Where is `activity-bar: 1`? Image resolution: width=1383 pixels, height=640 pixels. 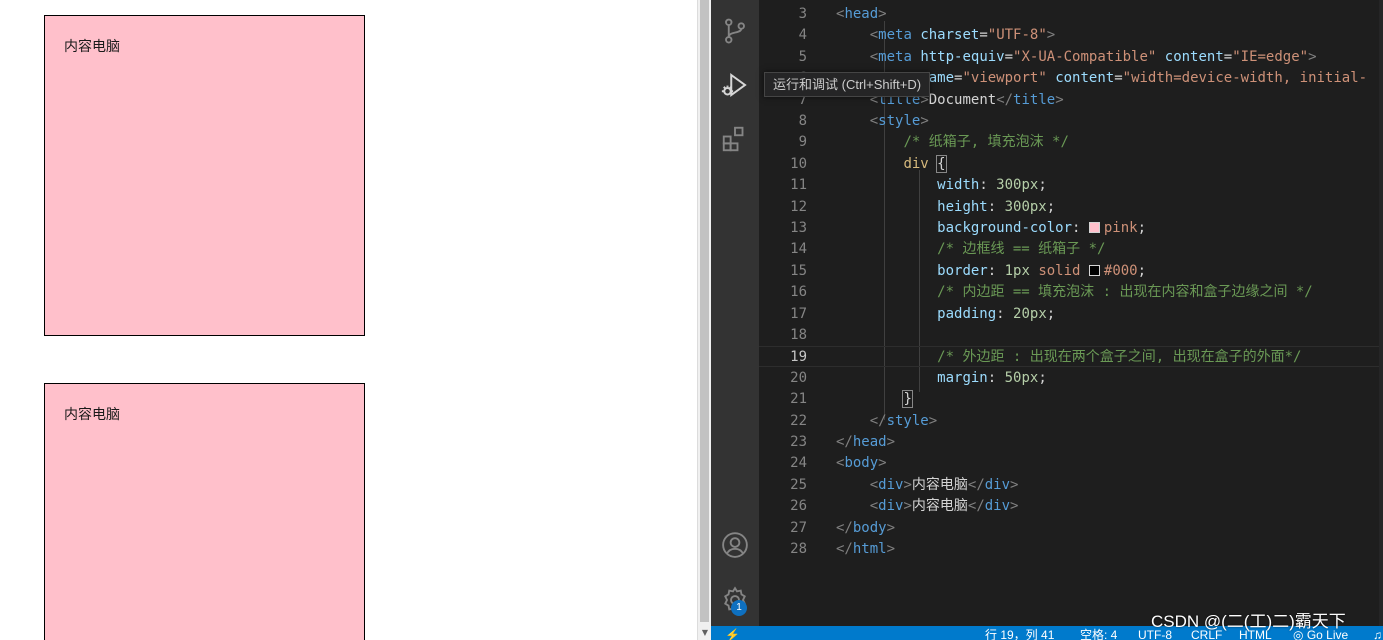 activity-bar: 1 is located at coordinates (735, 313).